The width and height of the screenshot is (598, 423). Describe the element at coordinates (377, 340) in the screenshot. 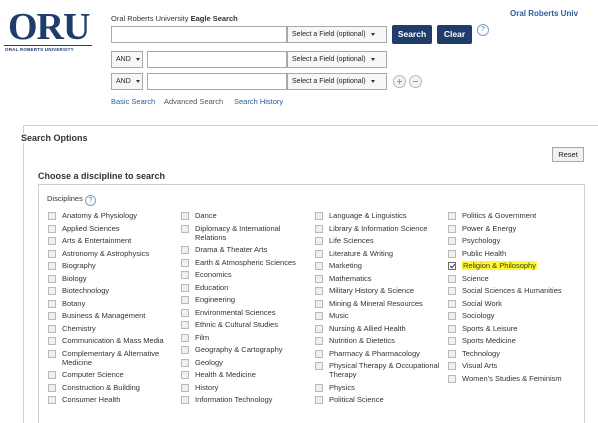

I see `discipline-option: Nutrition & Dietetics` at that location.